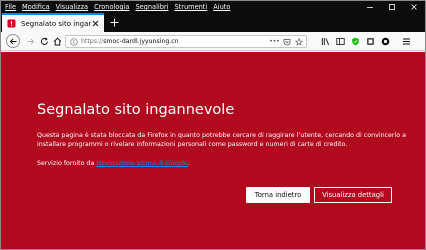 This screenshot has height=250, width=426. I want to click on url-actions: •••, so click(286, 41).